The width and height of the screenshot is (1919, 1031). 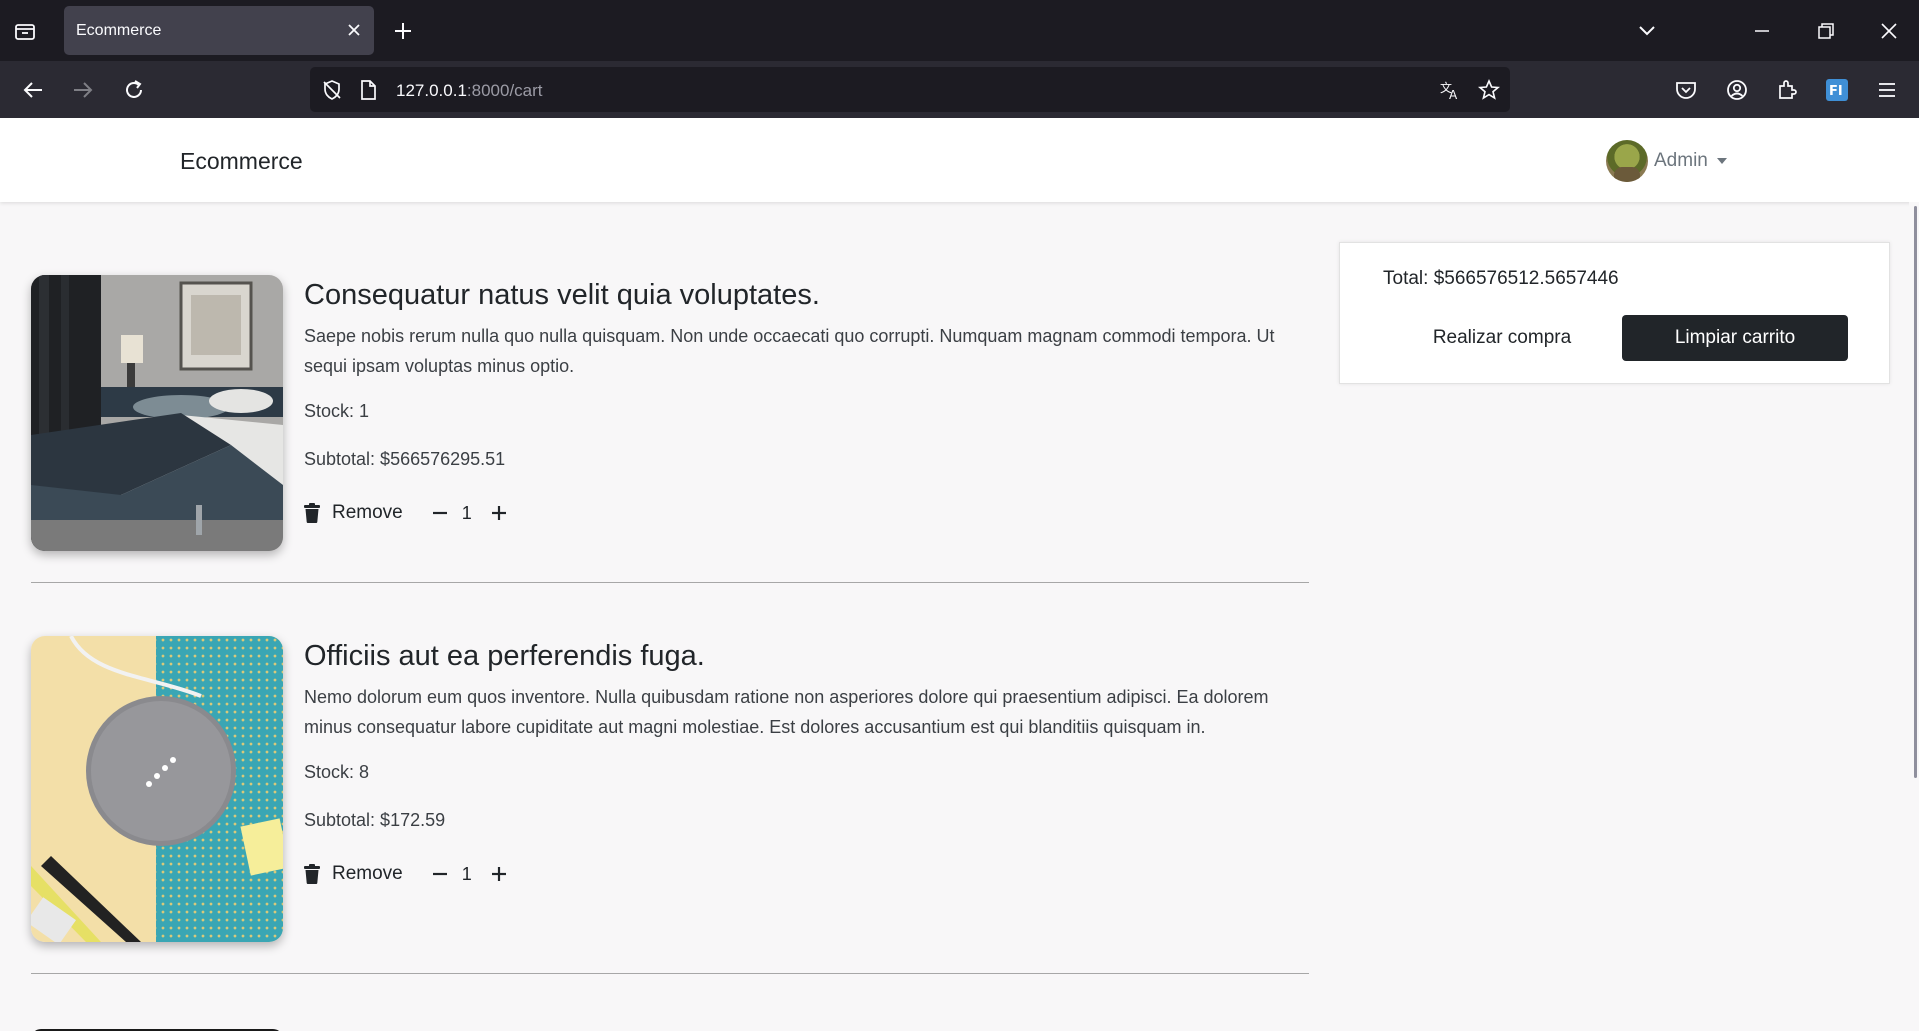 I want to click on bookmark-star-icon, so click(x=1489, y=90).